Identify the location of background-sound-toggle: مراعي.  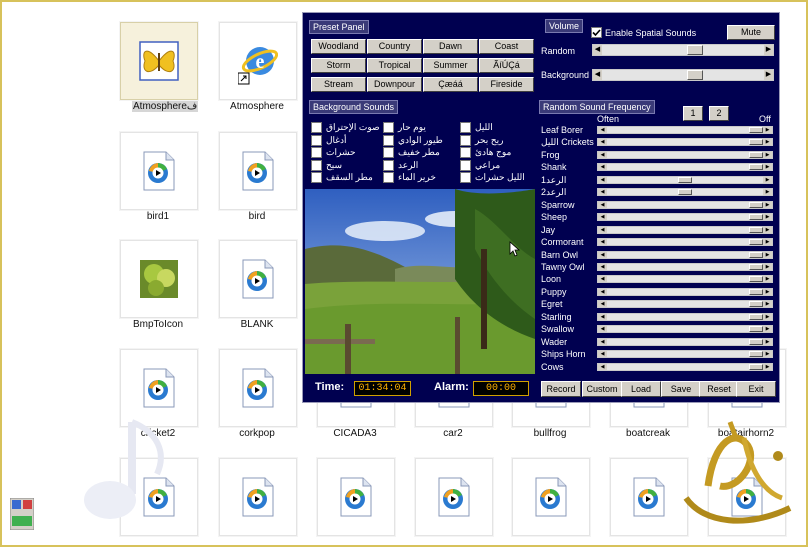
(480, 165).